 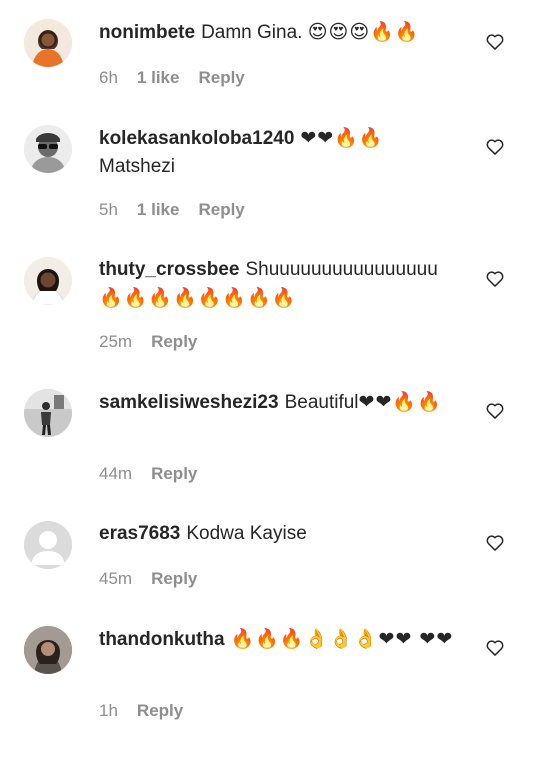 I want to click on comment-username: nonimbete, so click(x=147, y=32).